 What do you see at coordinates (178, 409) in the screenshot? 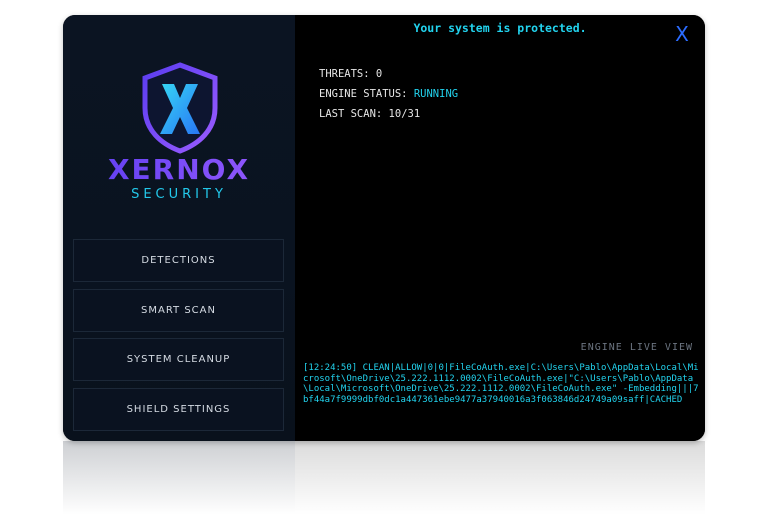
I see `shield-settings-button: SHIELD SETTINGS` at bounding box center [178, 409].